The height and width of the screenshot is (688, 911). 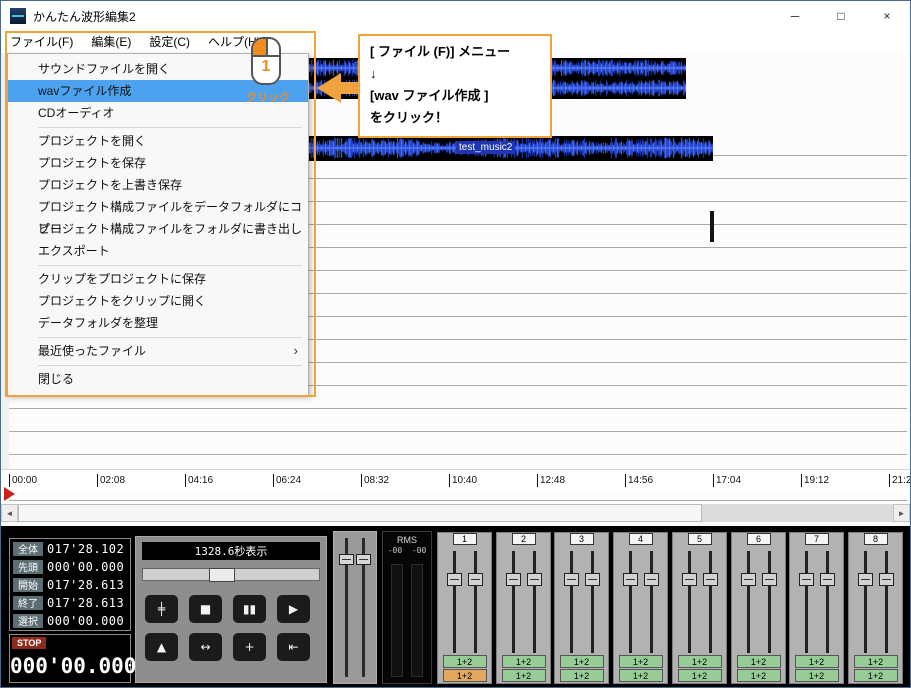 I want to click on playhead-marker, so click(x=9, y=494).